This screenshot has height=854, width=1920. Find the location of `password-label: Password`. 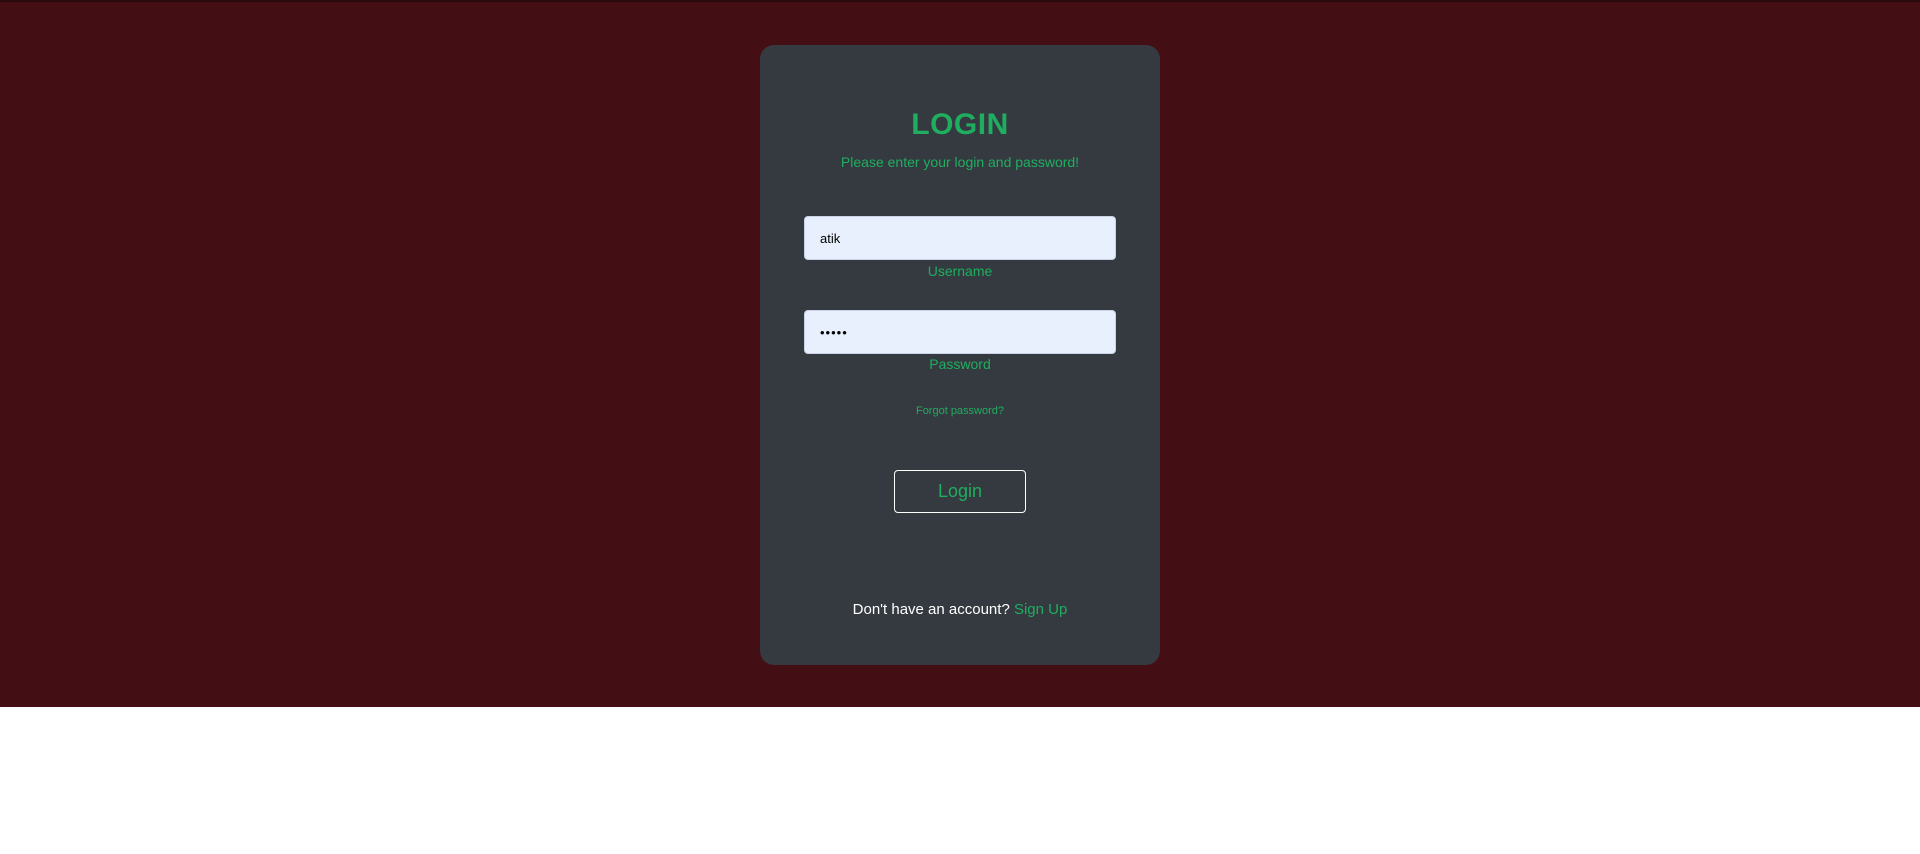

password-label: Password is located at coordinates (960, 364).